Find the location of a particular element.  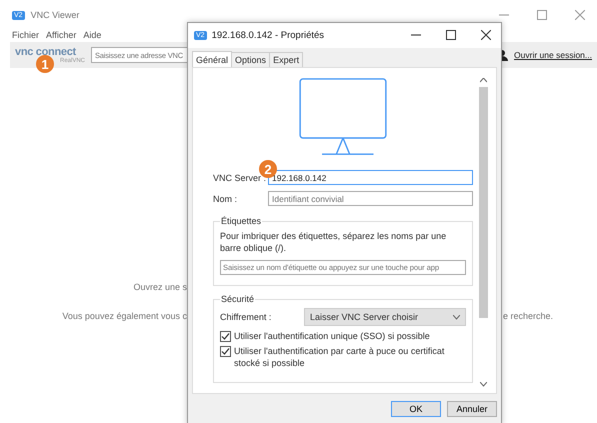

maximize-icon is located at coordinates (451, 35).